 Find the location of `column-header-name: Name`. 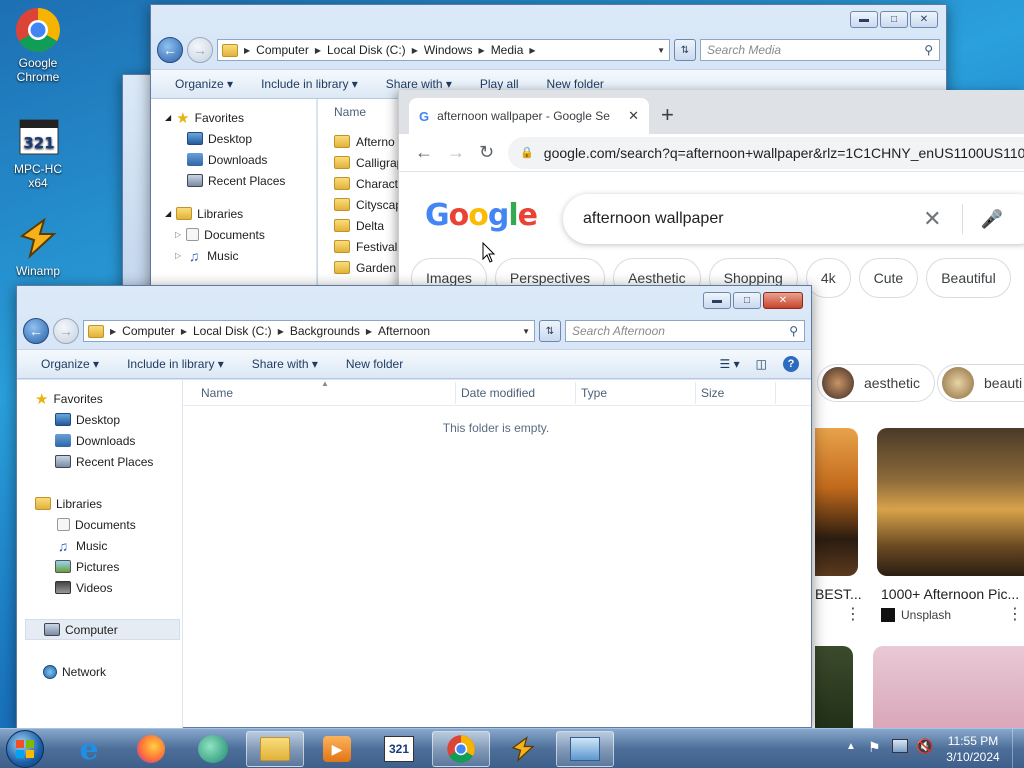

column-header-name: Name is located at coordinates (217, 393).